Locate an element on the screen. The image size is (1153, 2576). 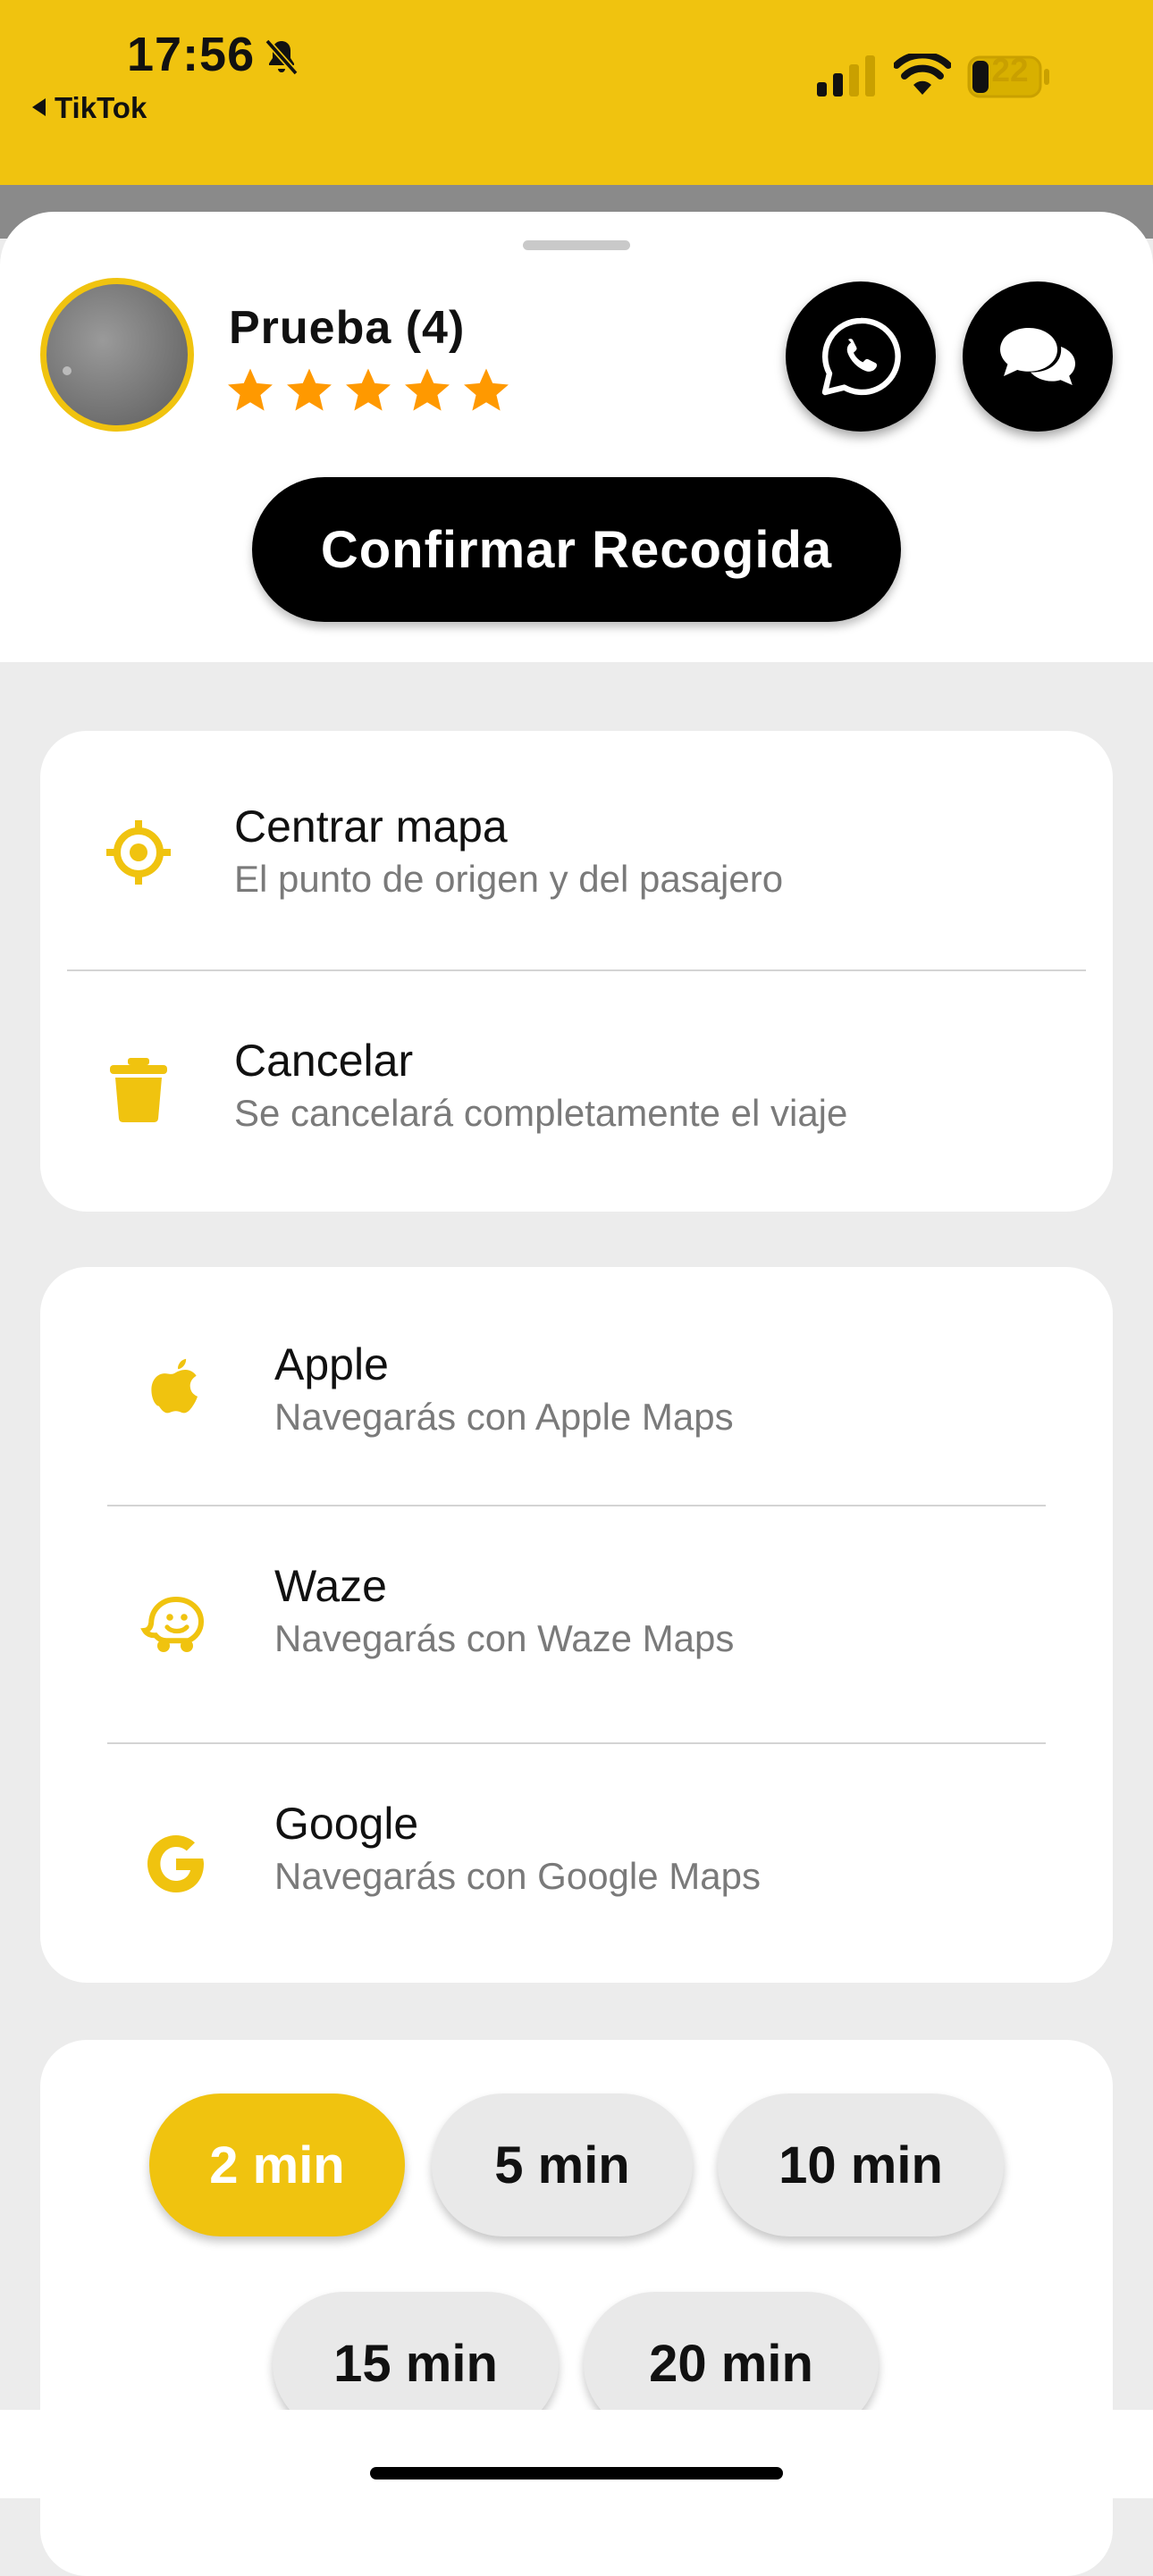
nav-option-apple: Apple Navegarás con Apple Maps is located at coordinates (576, 1386).